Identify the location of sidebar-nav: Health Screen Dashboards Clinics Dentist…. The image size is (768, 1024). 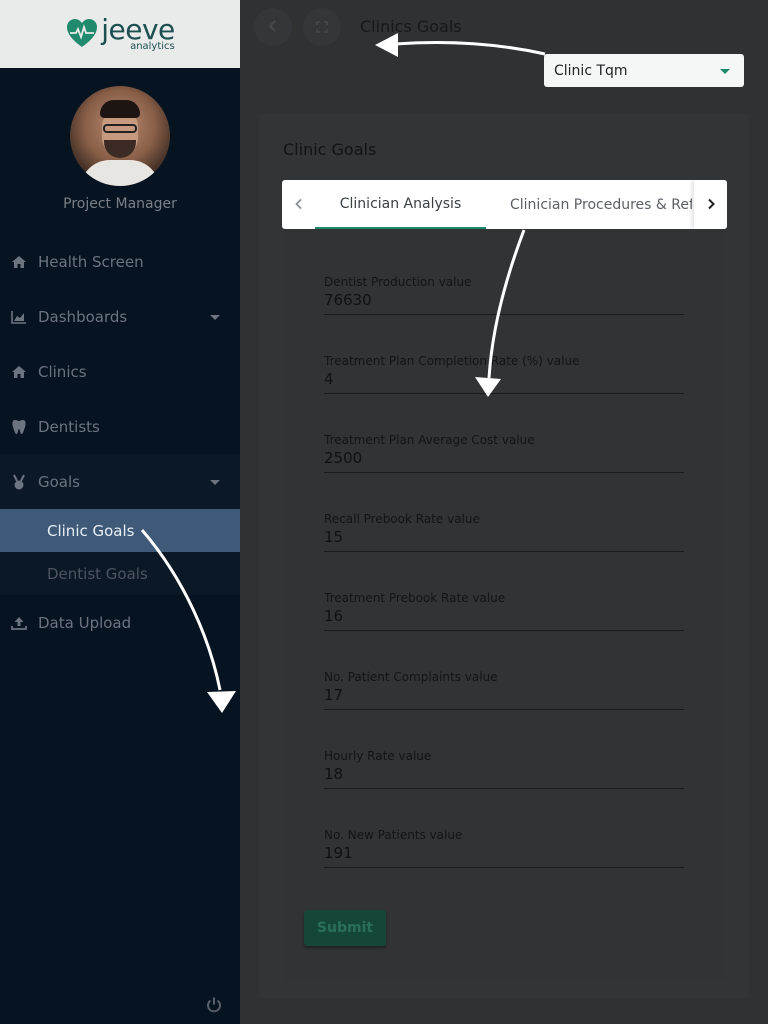
(120, 442).